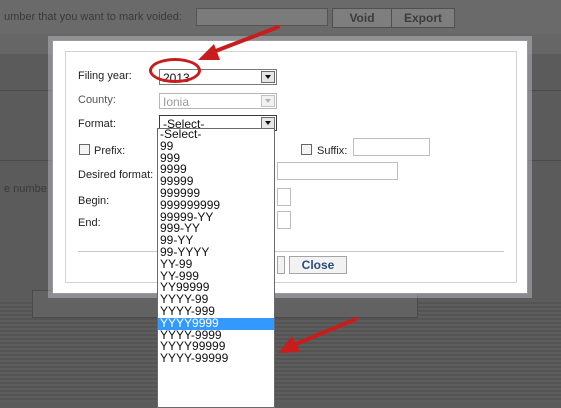 This screenshot has width=561, height=408. Describe the element at coordinates (423, 18) in the screenshot. I see `export-button: Export` at that location.